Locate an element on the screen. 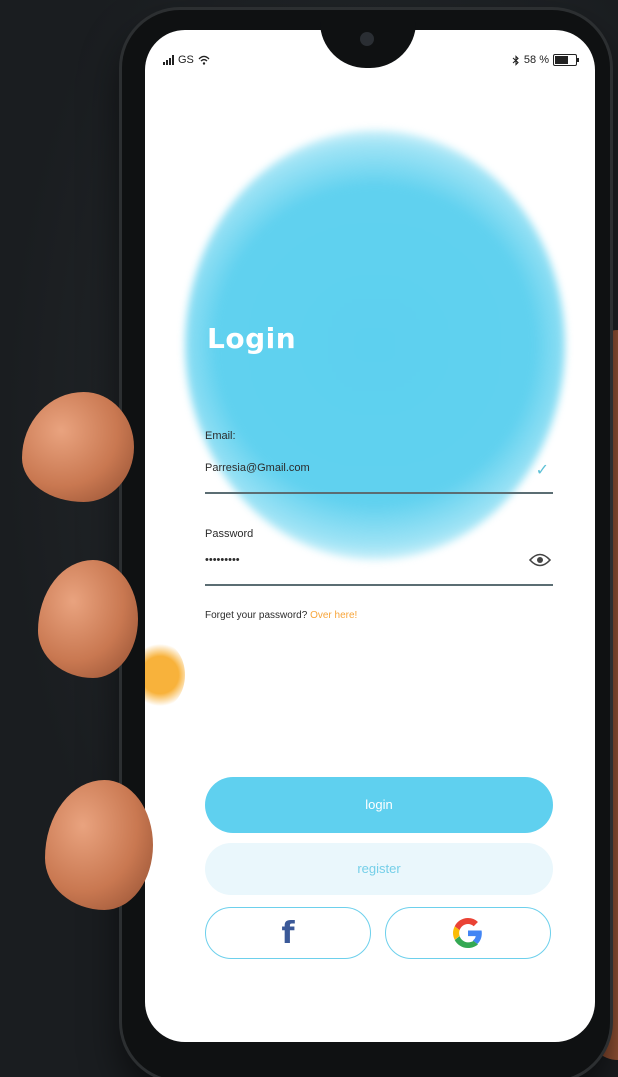  status-left: GS is located at coordinates (186, 60).